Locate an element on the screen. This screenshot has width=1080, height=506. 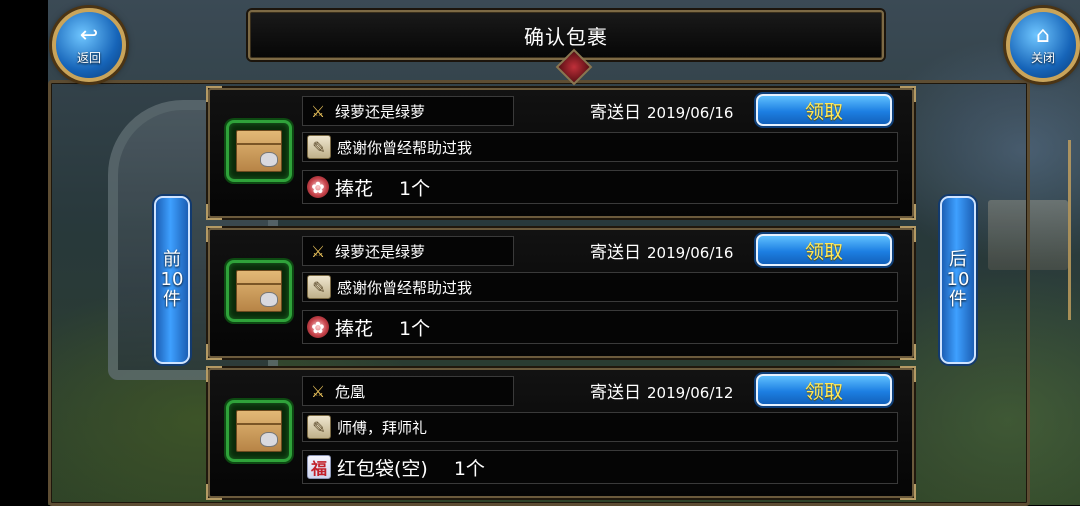
item-name: 红包袋(空) is located at coordinates (382, 468).